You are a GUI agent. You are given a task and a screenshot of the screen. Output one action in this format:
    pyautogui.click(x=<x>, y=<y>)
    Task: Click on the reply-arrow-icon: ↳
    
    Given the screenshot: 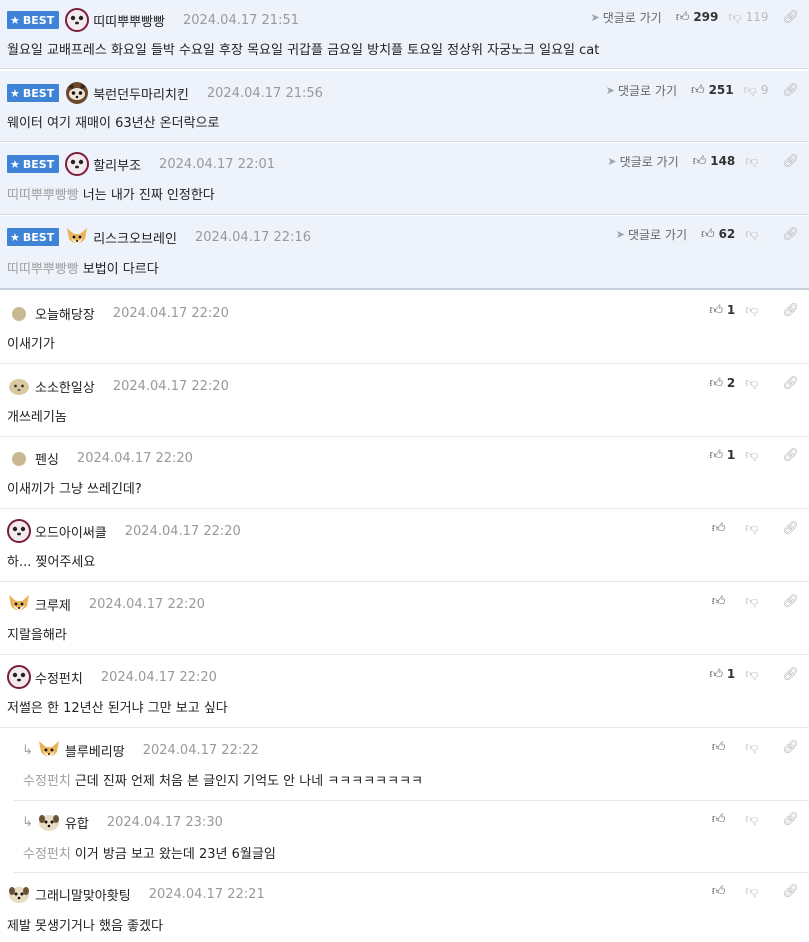 What is the action you would take?
    pyautogui.click(x=27, y=822)
    